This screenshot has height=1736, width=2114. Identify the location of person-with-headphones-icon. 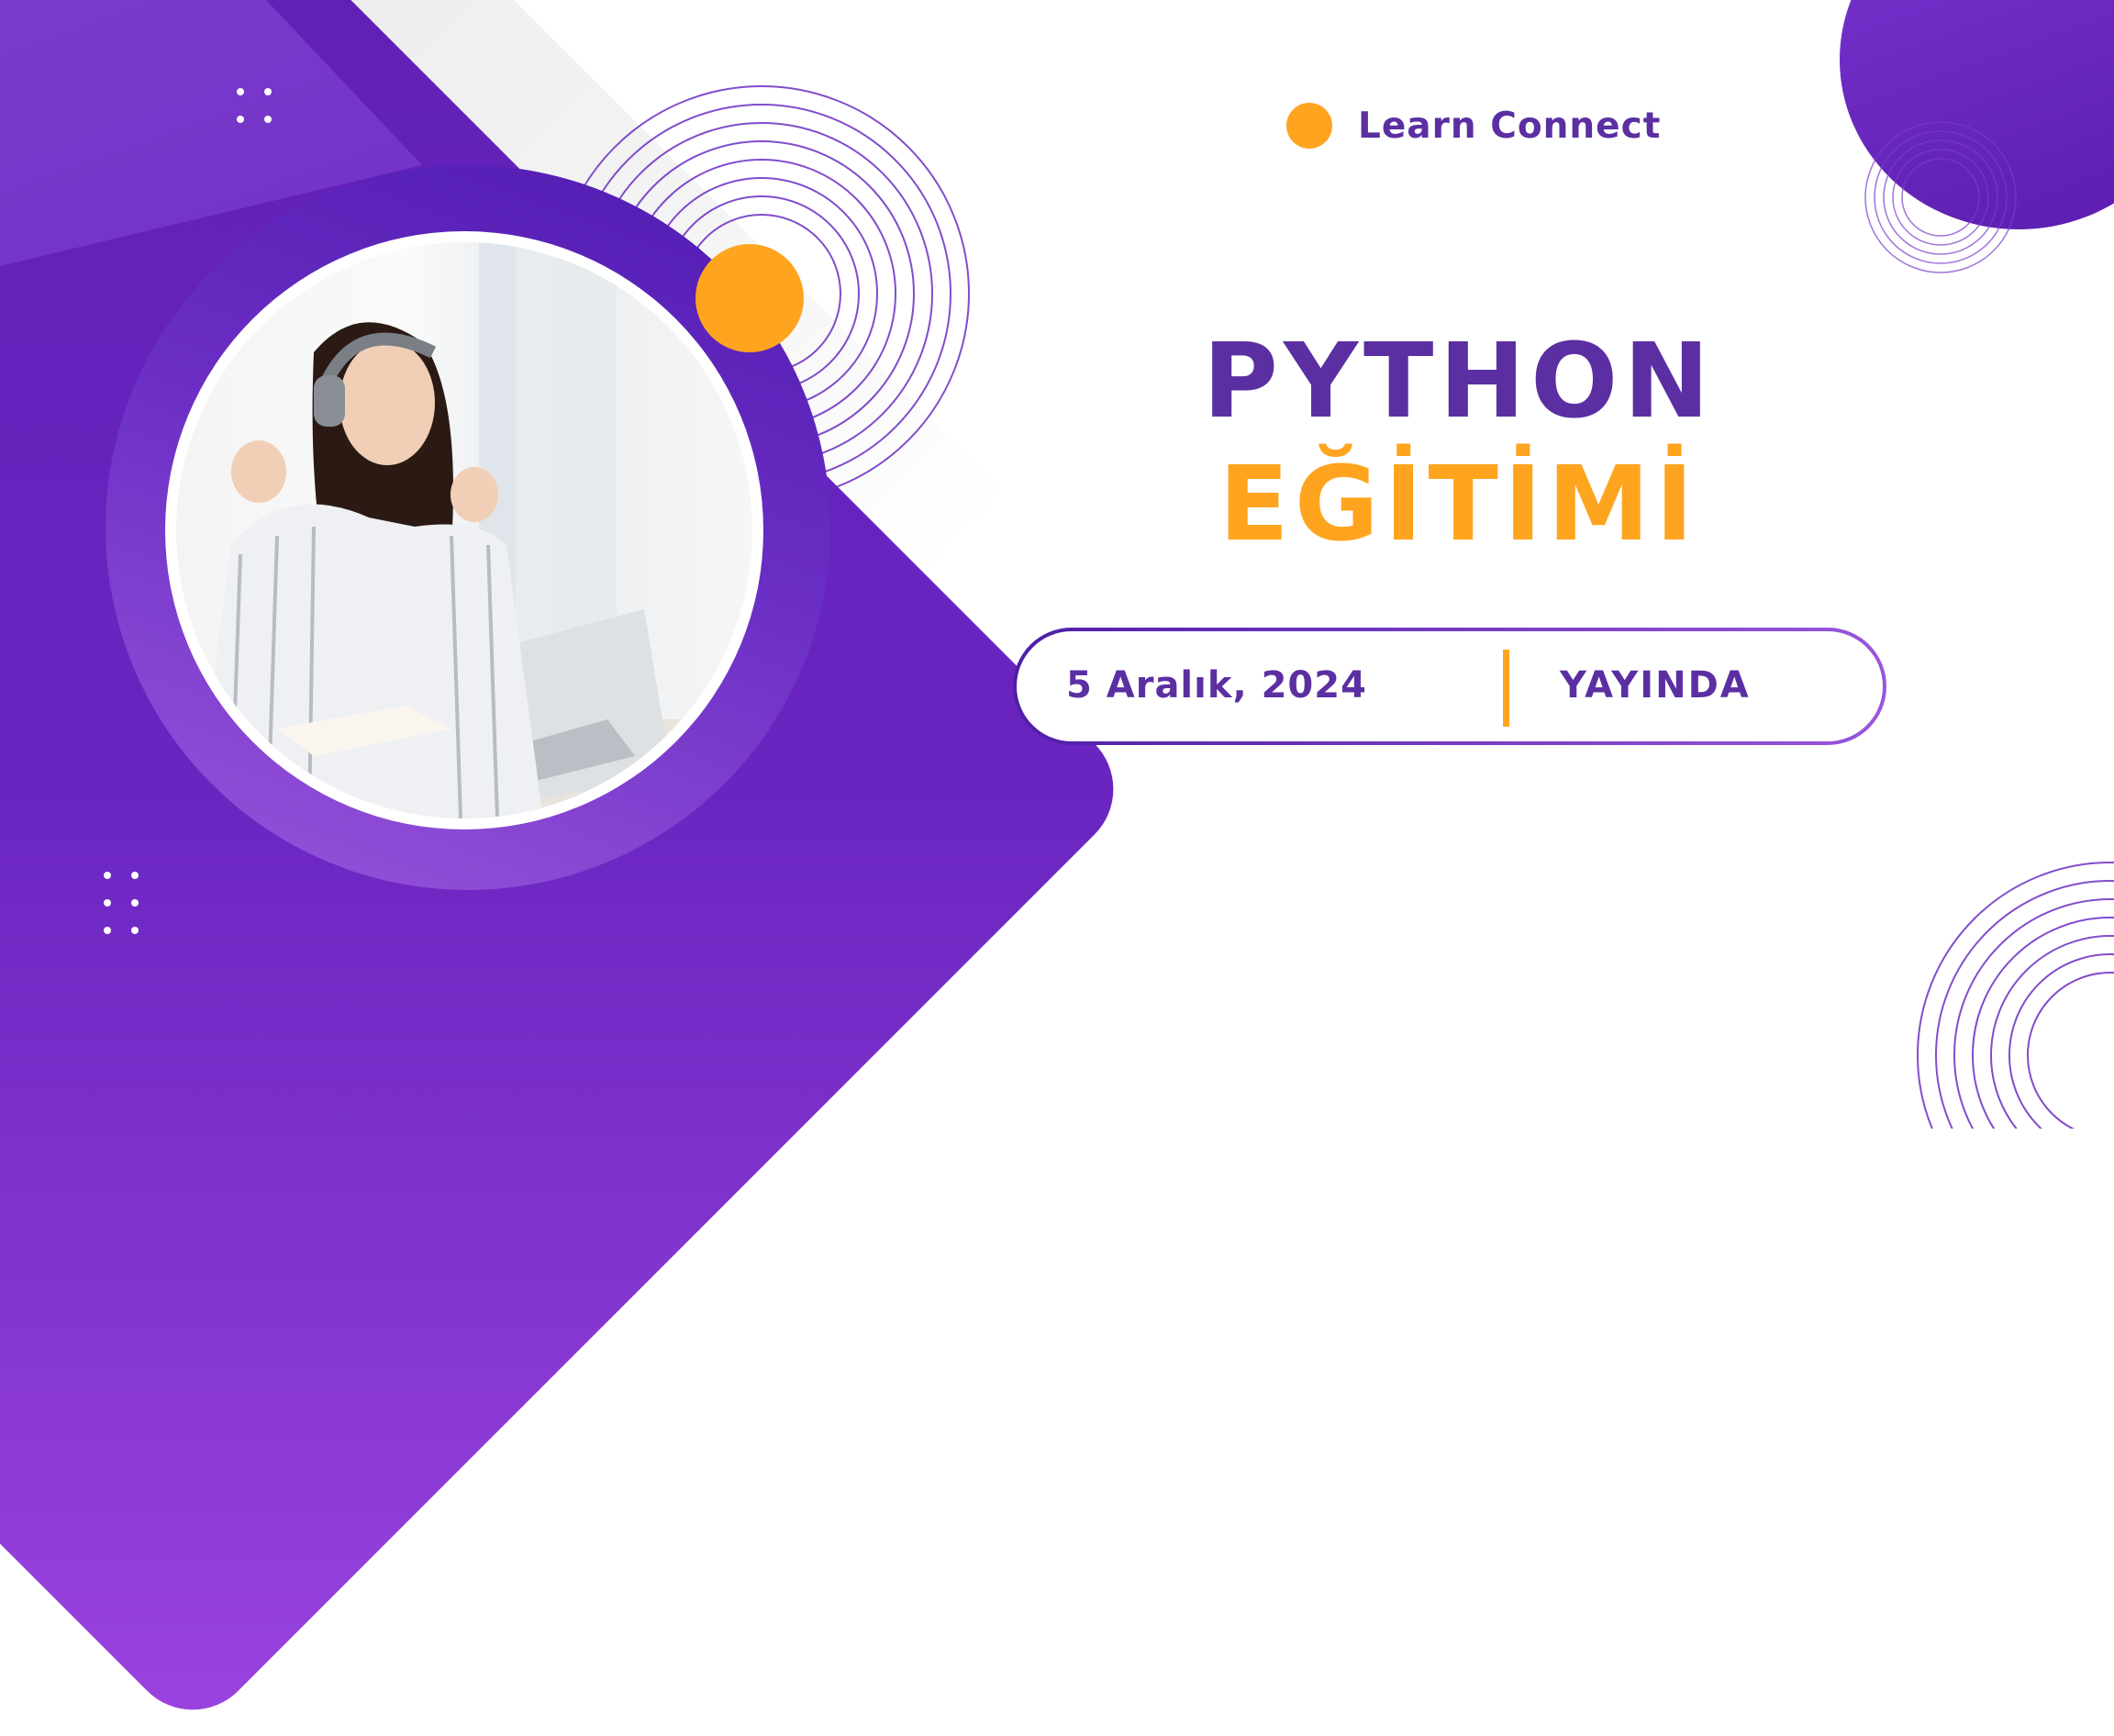
(464, 530).